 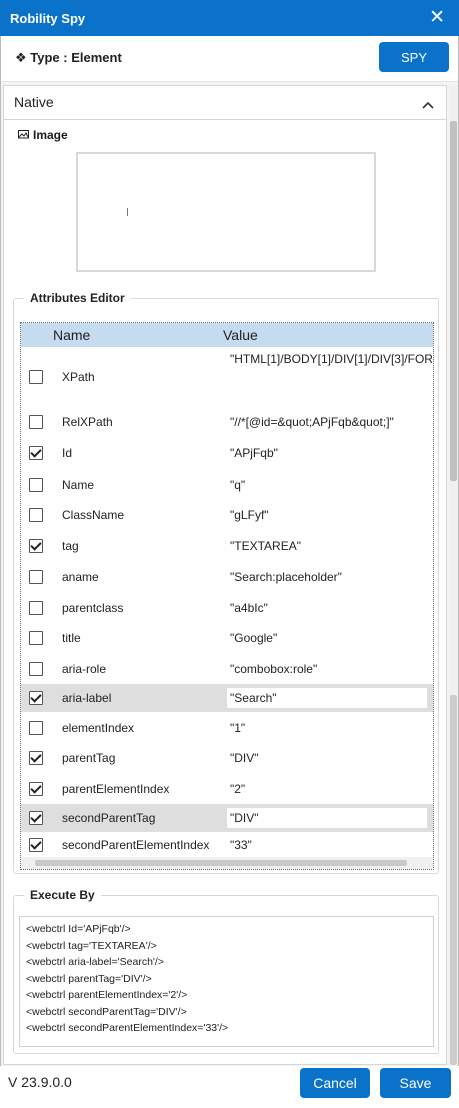 What do you see at coordinates (87, 422) in the screenshot?
I see `attribute-name: RelXPath` at bounding box center [87, 422].